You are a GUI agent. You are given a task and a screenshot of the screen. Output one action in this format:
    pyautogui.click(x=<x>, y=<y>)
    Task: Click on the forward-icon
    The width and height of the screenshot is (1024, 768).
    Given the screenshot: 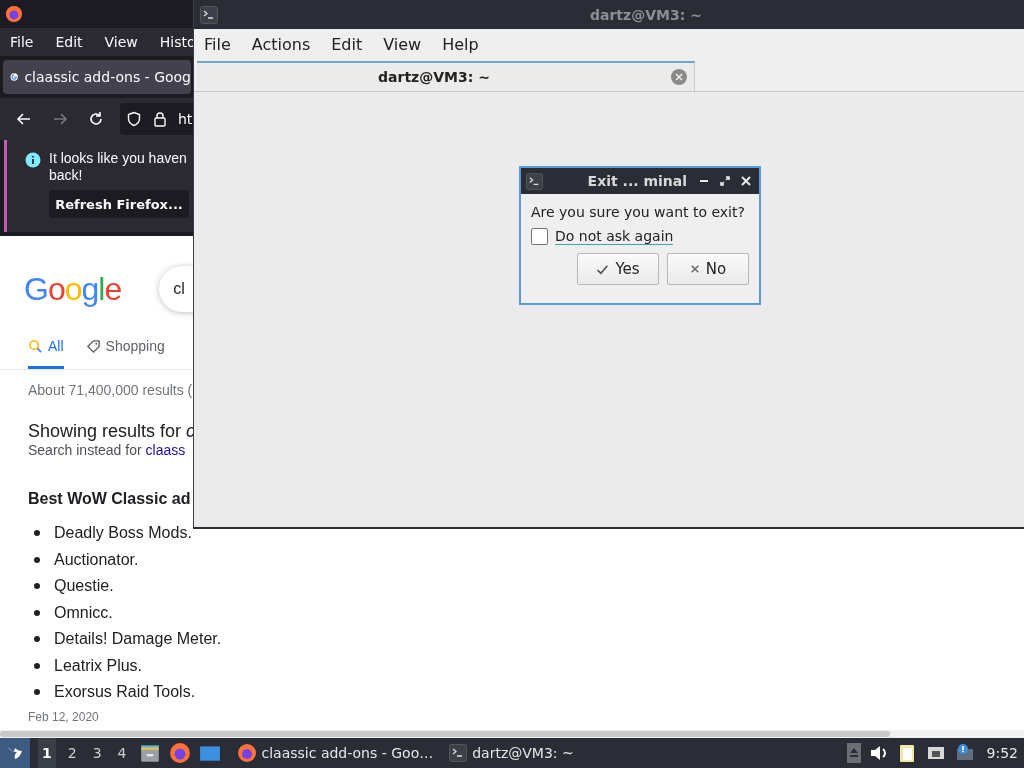 What is the action you would take?
    pyautogui.click(x=60, y=119)
    